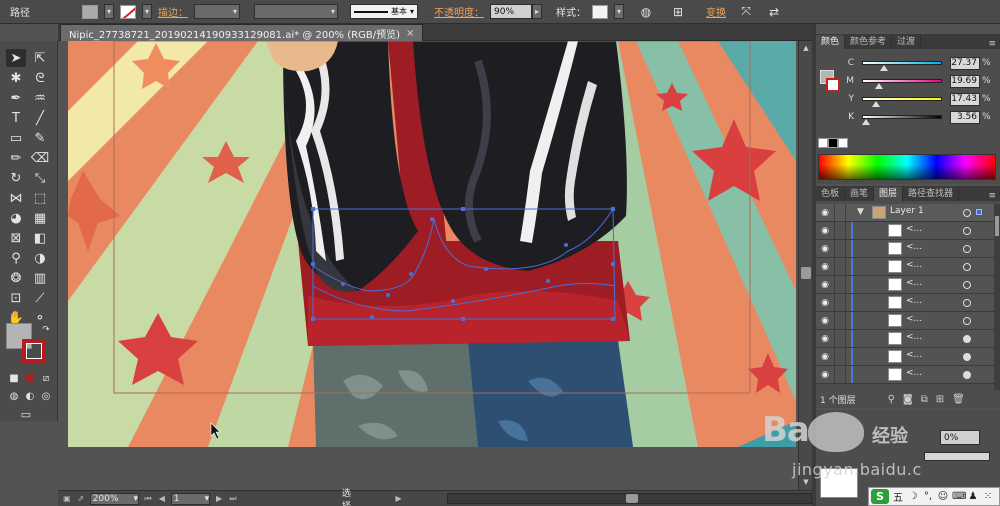  I want to click on draw-inside-icon: ◎, so click(46, 396).